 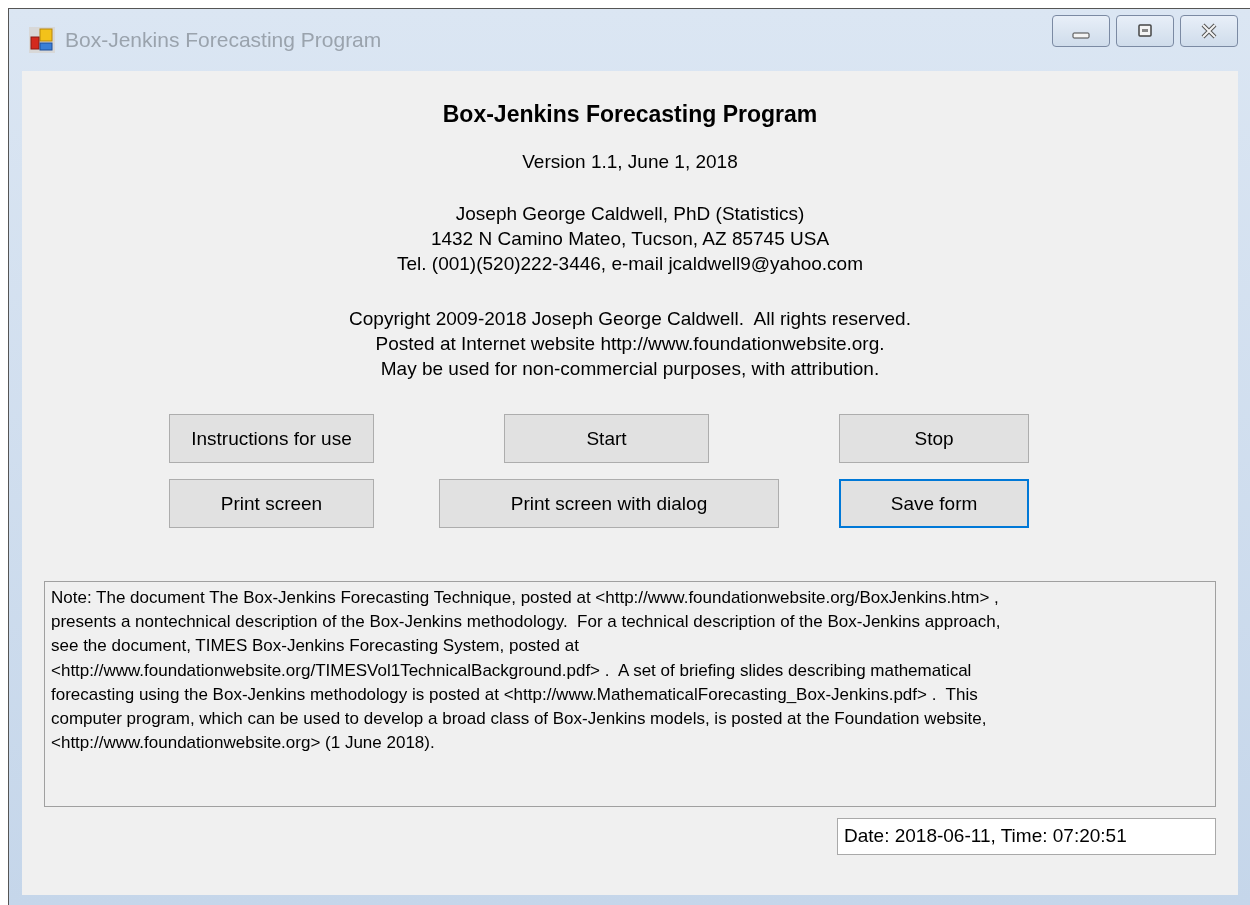 I want to click on minimize-icon, so click(x=1081, y=35).